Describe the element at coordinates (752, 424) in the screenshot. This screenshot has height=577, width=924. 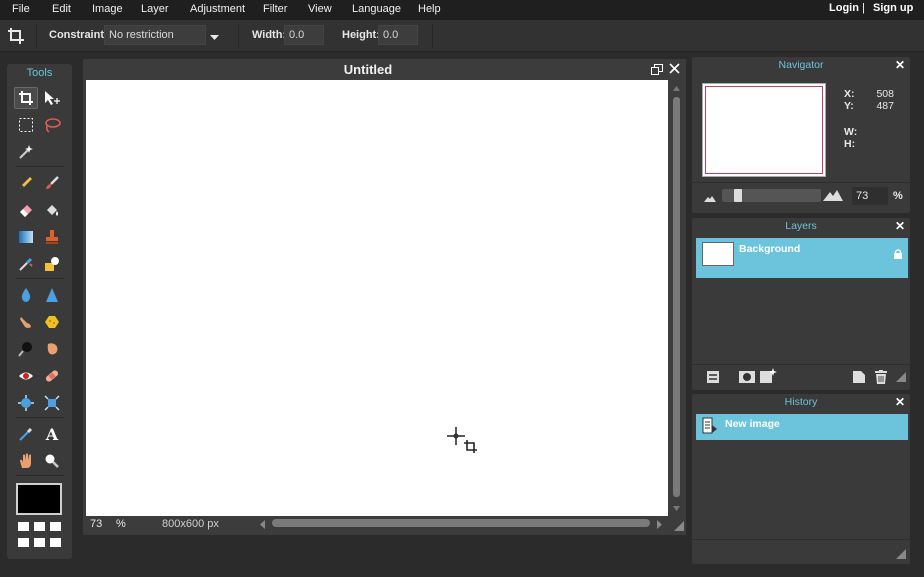
I see `history-label: New image` at that location.